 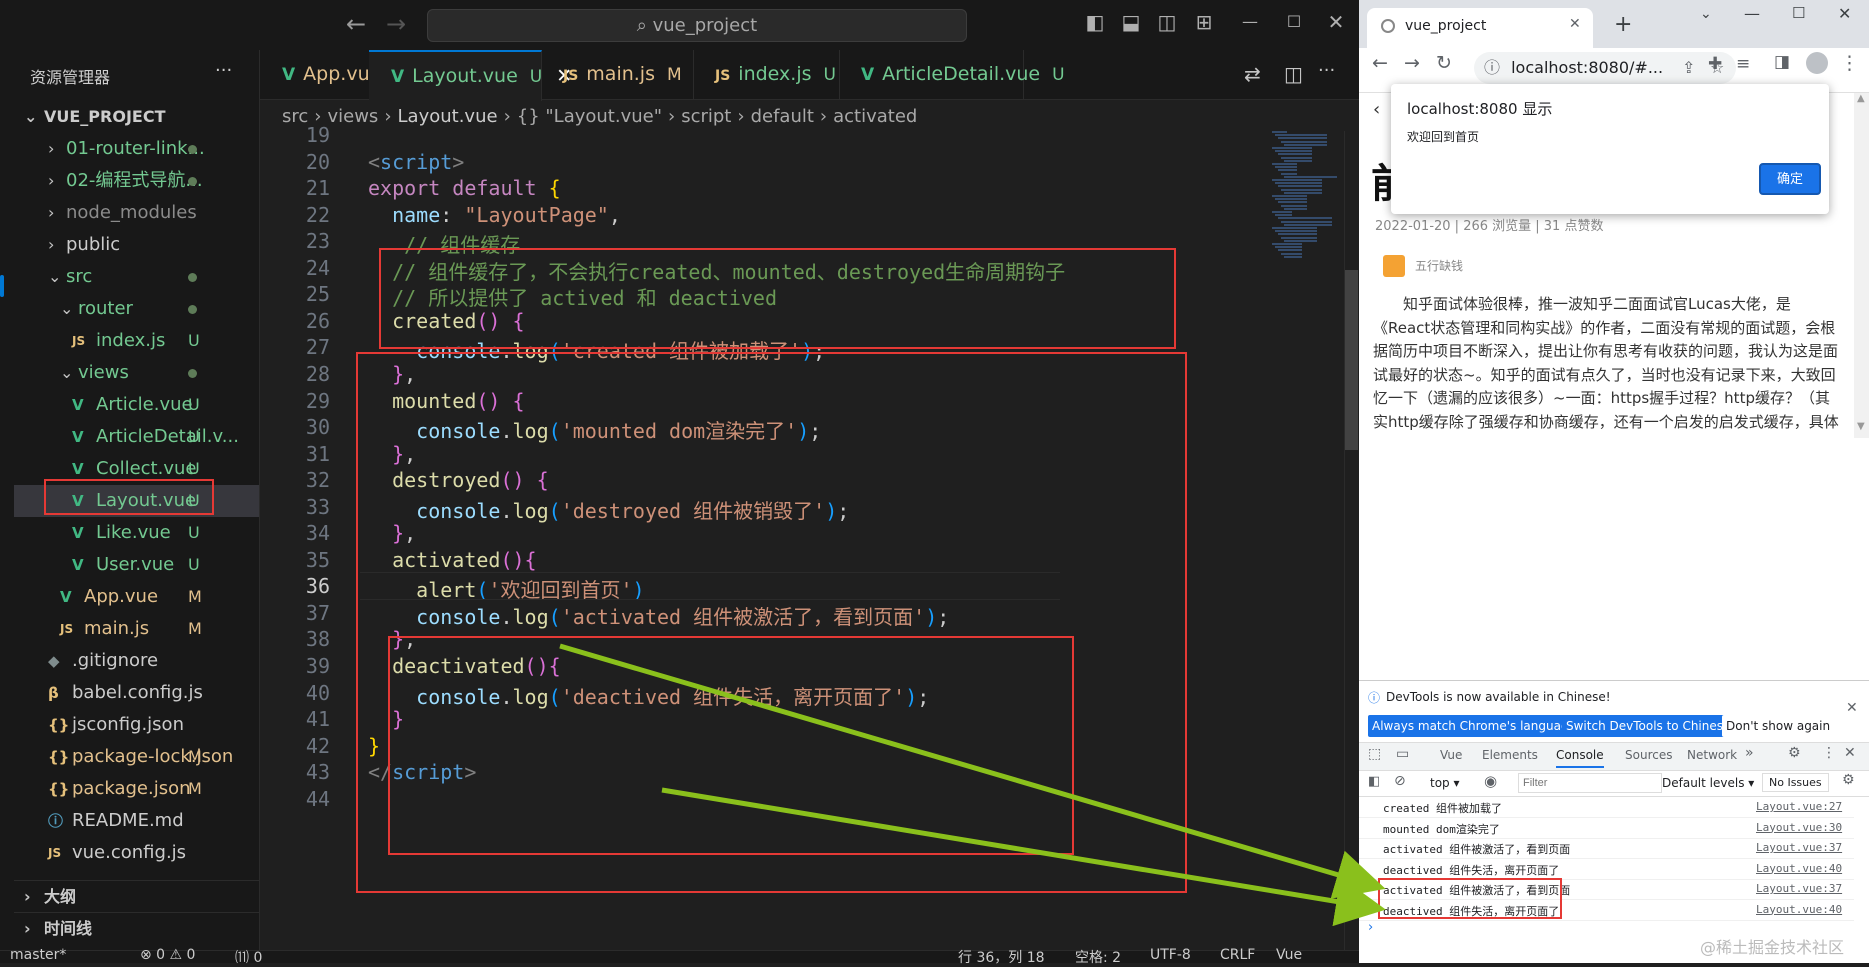 What do you see at coordinates (1023, 857) in the screenshot?
I see `arrow-deactivated` at bounding box center [1023, 857].